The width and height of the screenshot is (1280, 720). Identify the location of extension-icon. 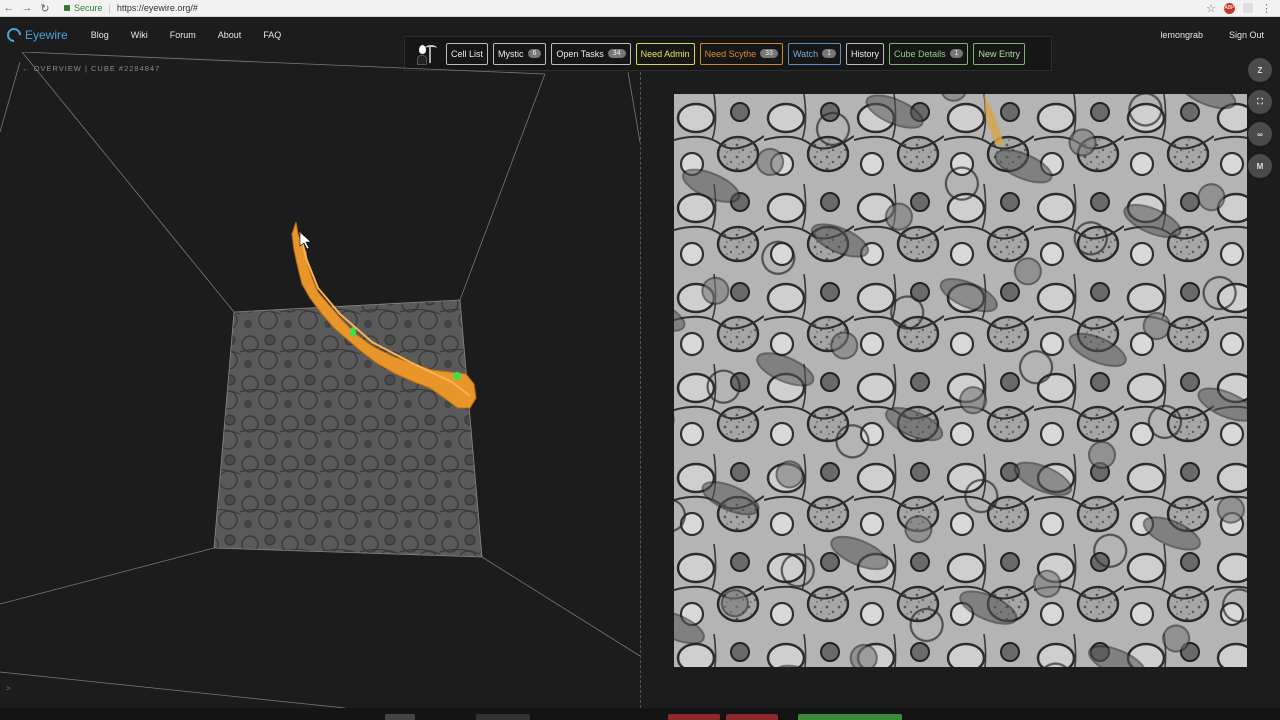
(1248, 8).